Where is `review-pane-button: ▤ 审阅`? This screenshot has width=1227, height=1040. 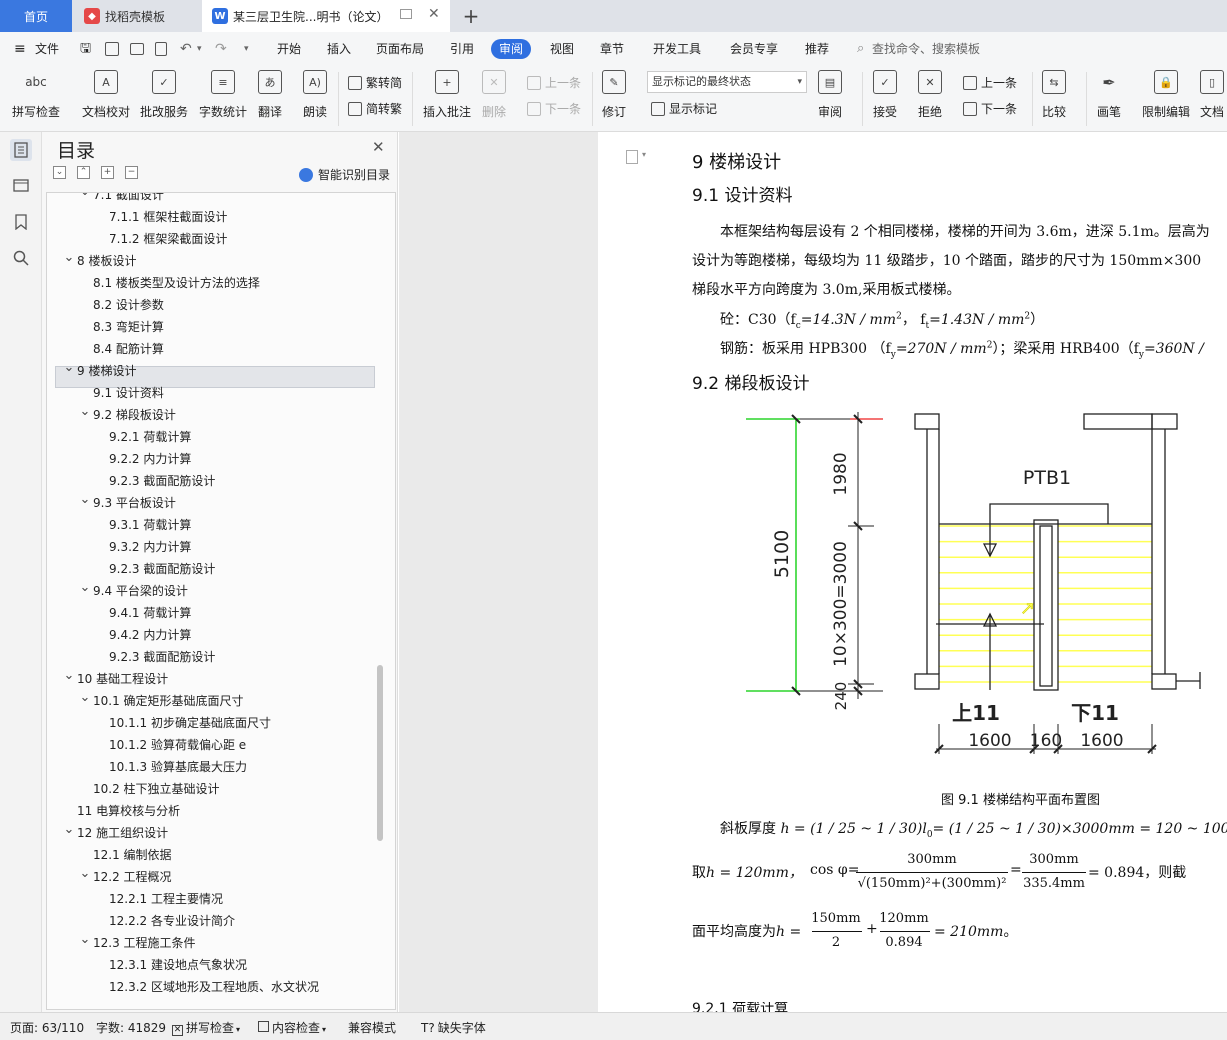 review-pane-button: ▤ 审阅 is located at coordinates (830, 95).